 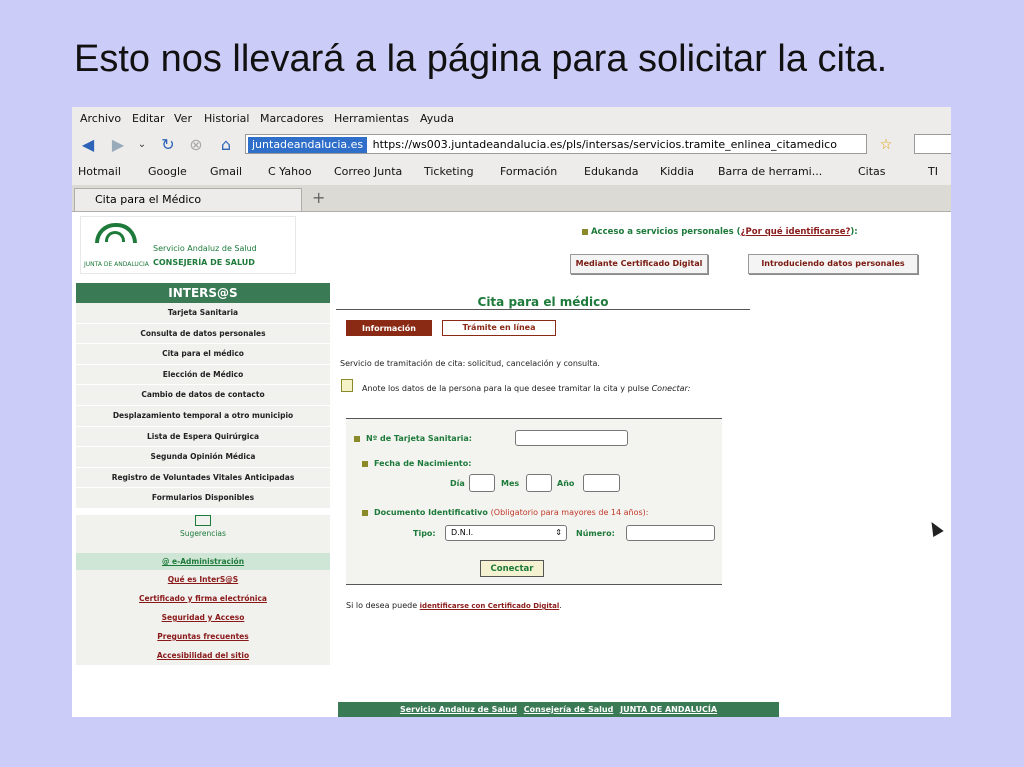 What do you see at coordinates (292, 118) in the screenshot?
I see `menu-marcadores: Marcadores` at bounding box center [292, 118].